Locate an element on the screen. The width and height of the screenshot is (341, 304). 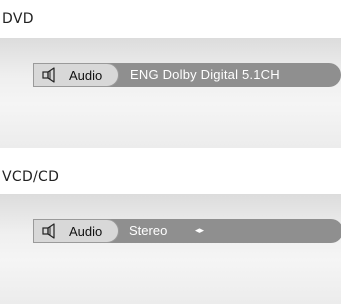
dvd-audio-label: Audio is located at coordinates (86, 75).